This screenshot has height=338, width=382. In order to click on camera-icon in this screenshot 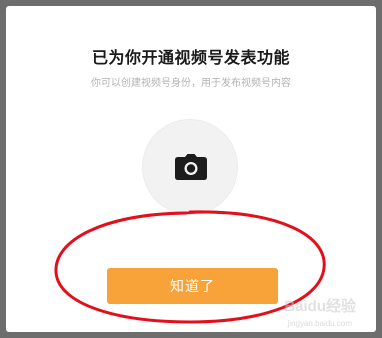, I will do `click(191, 167)`.